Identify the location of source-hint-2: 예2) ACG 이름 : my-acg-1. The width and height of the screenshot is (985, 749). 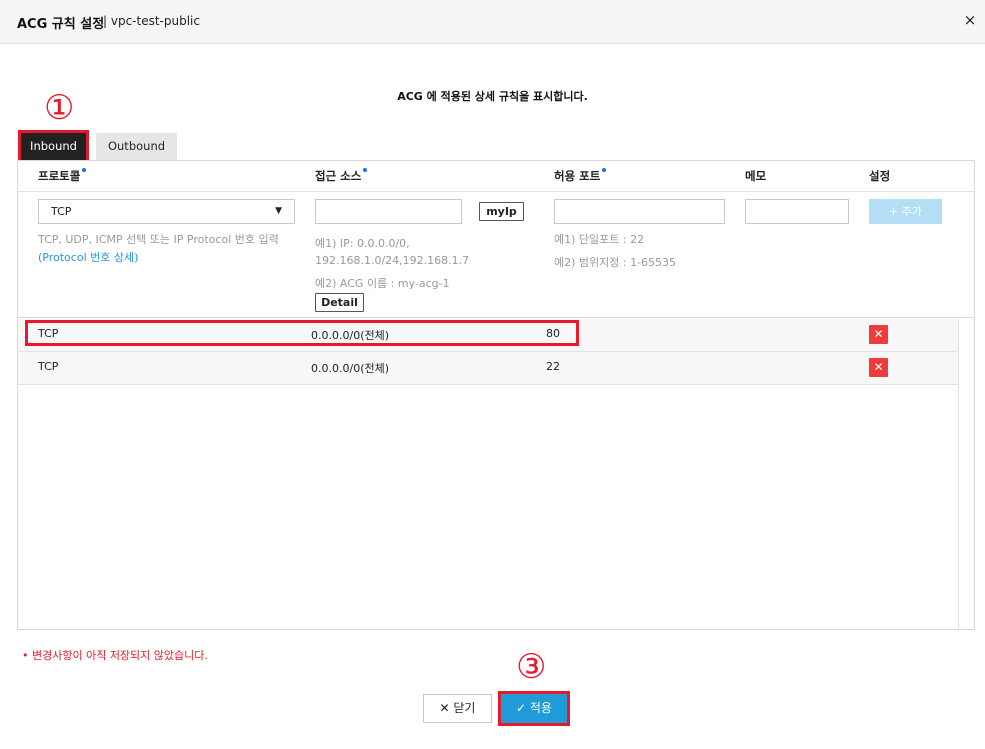
(382, 283).